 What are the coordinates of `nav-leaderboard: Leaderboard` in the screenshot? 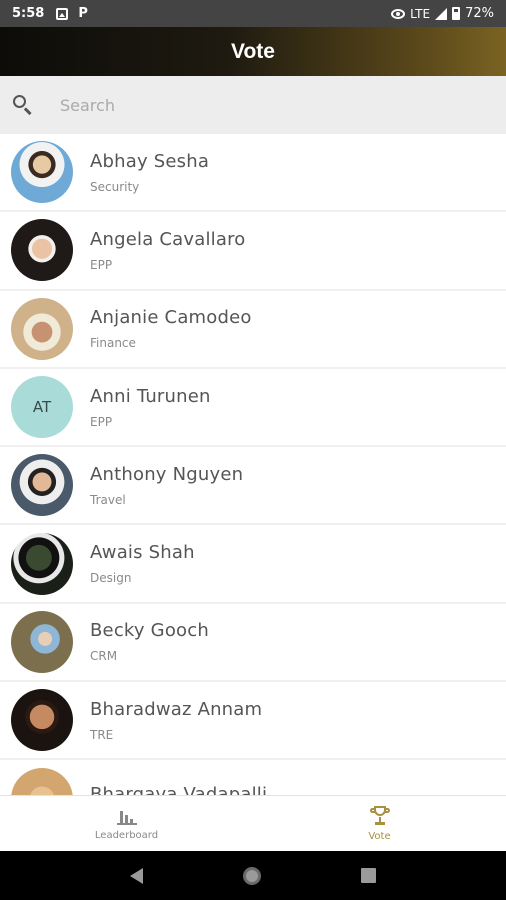 It's located at (126, 823).